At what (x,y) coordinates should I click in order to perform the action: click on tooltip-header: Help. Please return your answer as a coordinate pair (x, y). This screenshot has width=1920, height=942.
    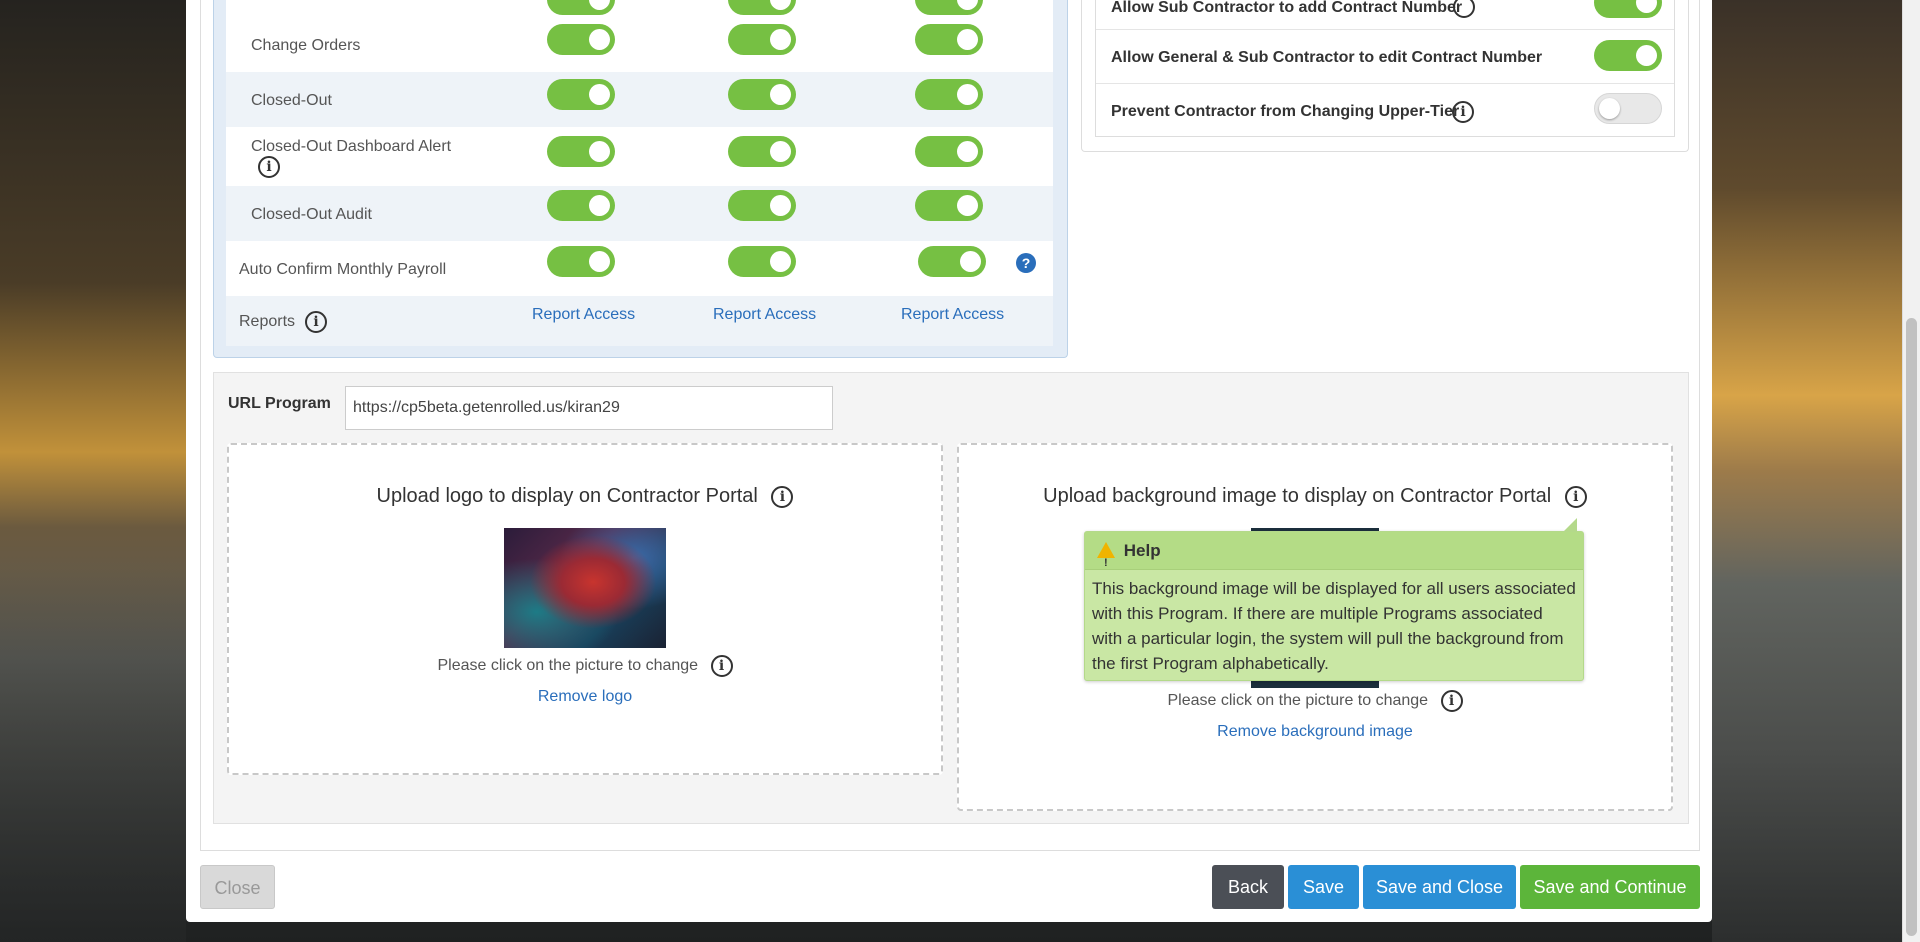
    Looking at the image, I should click on (1334, 557).